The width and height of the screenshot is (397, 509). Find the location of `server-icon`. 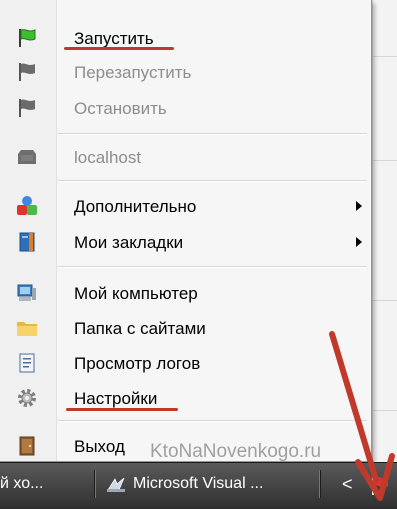

server-icon is located at coordinates (27, 157).